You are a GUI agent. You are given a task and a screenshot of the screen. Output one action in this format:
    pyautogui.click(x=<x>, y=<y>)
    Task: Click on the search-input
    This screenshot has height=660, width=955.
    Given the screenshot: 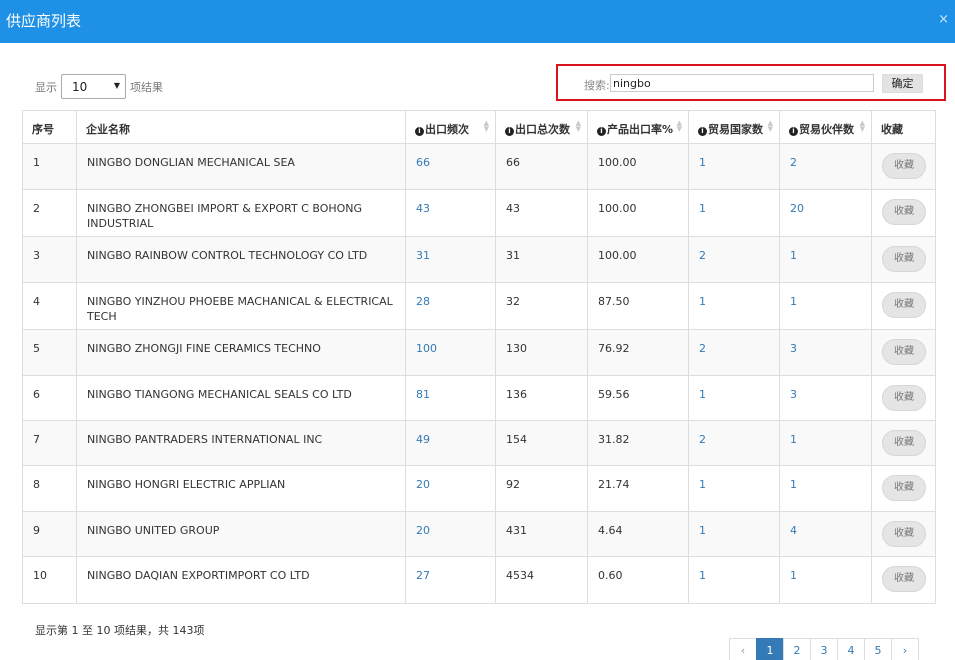 What is the action you would take?
    pyautogui.click(x=742, y=83)
    